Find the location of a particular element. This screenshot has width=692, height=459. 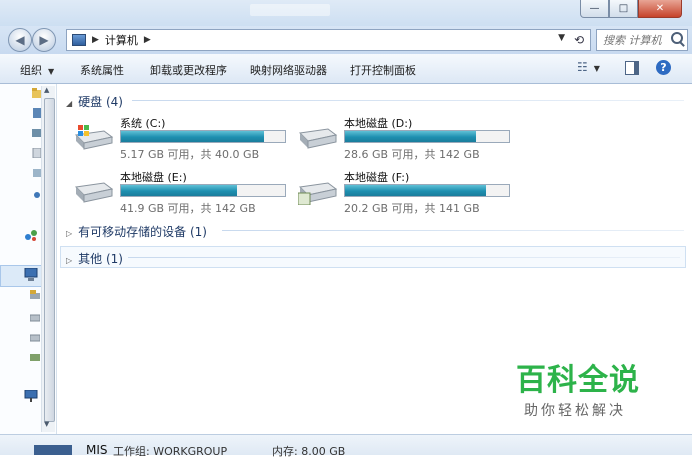

scroll-up-icon: ▲ is located at coordinates (46, 90).